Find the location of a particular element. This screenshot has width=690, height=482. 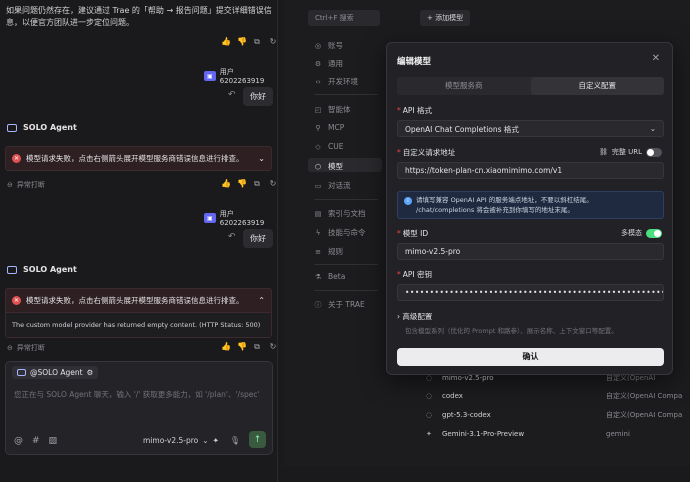

hash-icon: # is located at coordinates (36, 441).